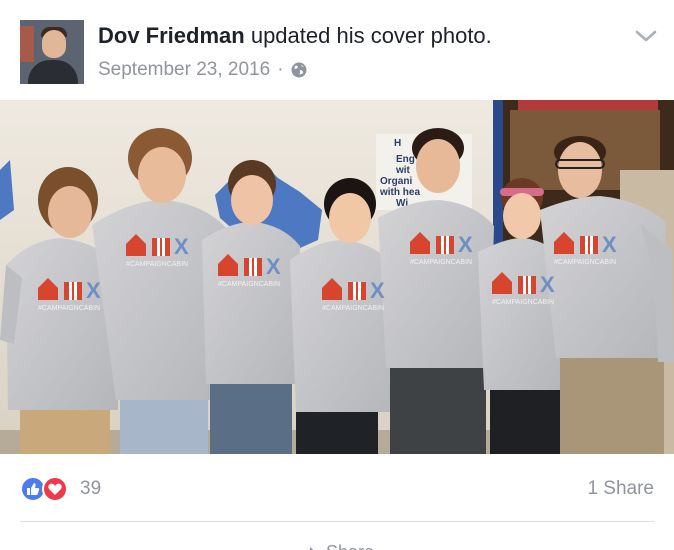 The image size is (674, 550). I want to click on love-icon, so click(55, 489).